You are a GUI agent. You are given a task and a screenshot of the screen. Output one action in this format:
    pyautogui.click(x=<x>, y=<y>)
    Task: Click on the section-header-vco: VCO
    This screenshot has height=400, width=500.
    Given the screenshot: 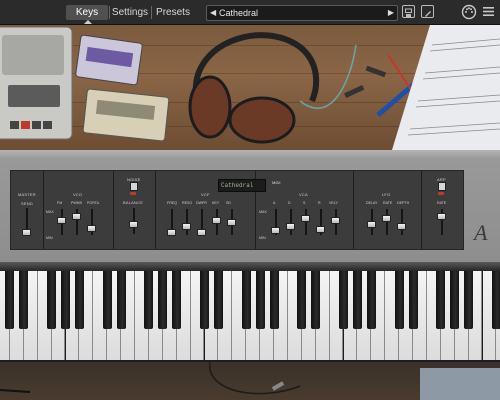 What is the action you would take?
    pyautogui.click(x=78, y=194)
    